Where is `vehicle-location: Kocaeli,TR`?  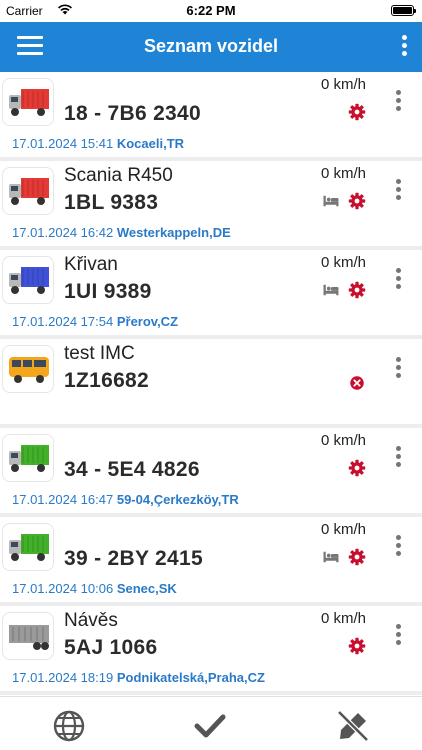 vehicle-location: Kocaeli,TR is located at coordinates (150, 143).